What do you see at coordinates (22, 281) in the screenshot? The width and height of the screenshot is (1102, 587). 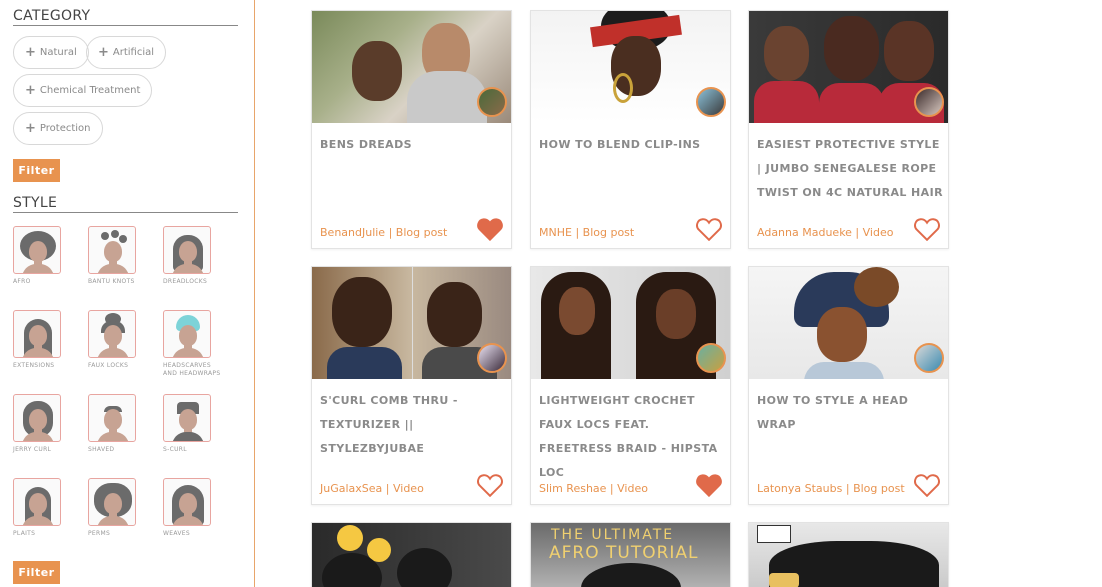 I see `style-label: AFRO` at bounding box center [22, 281].